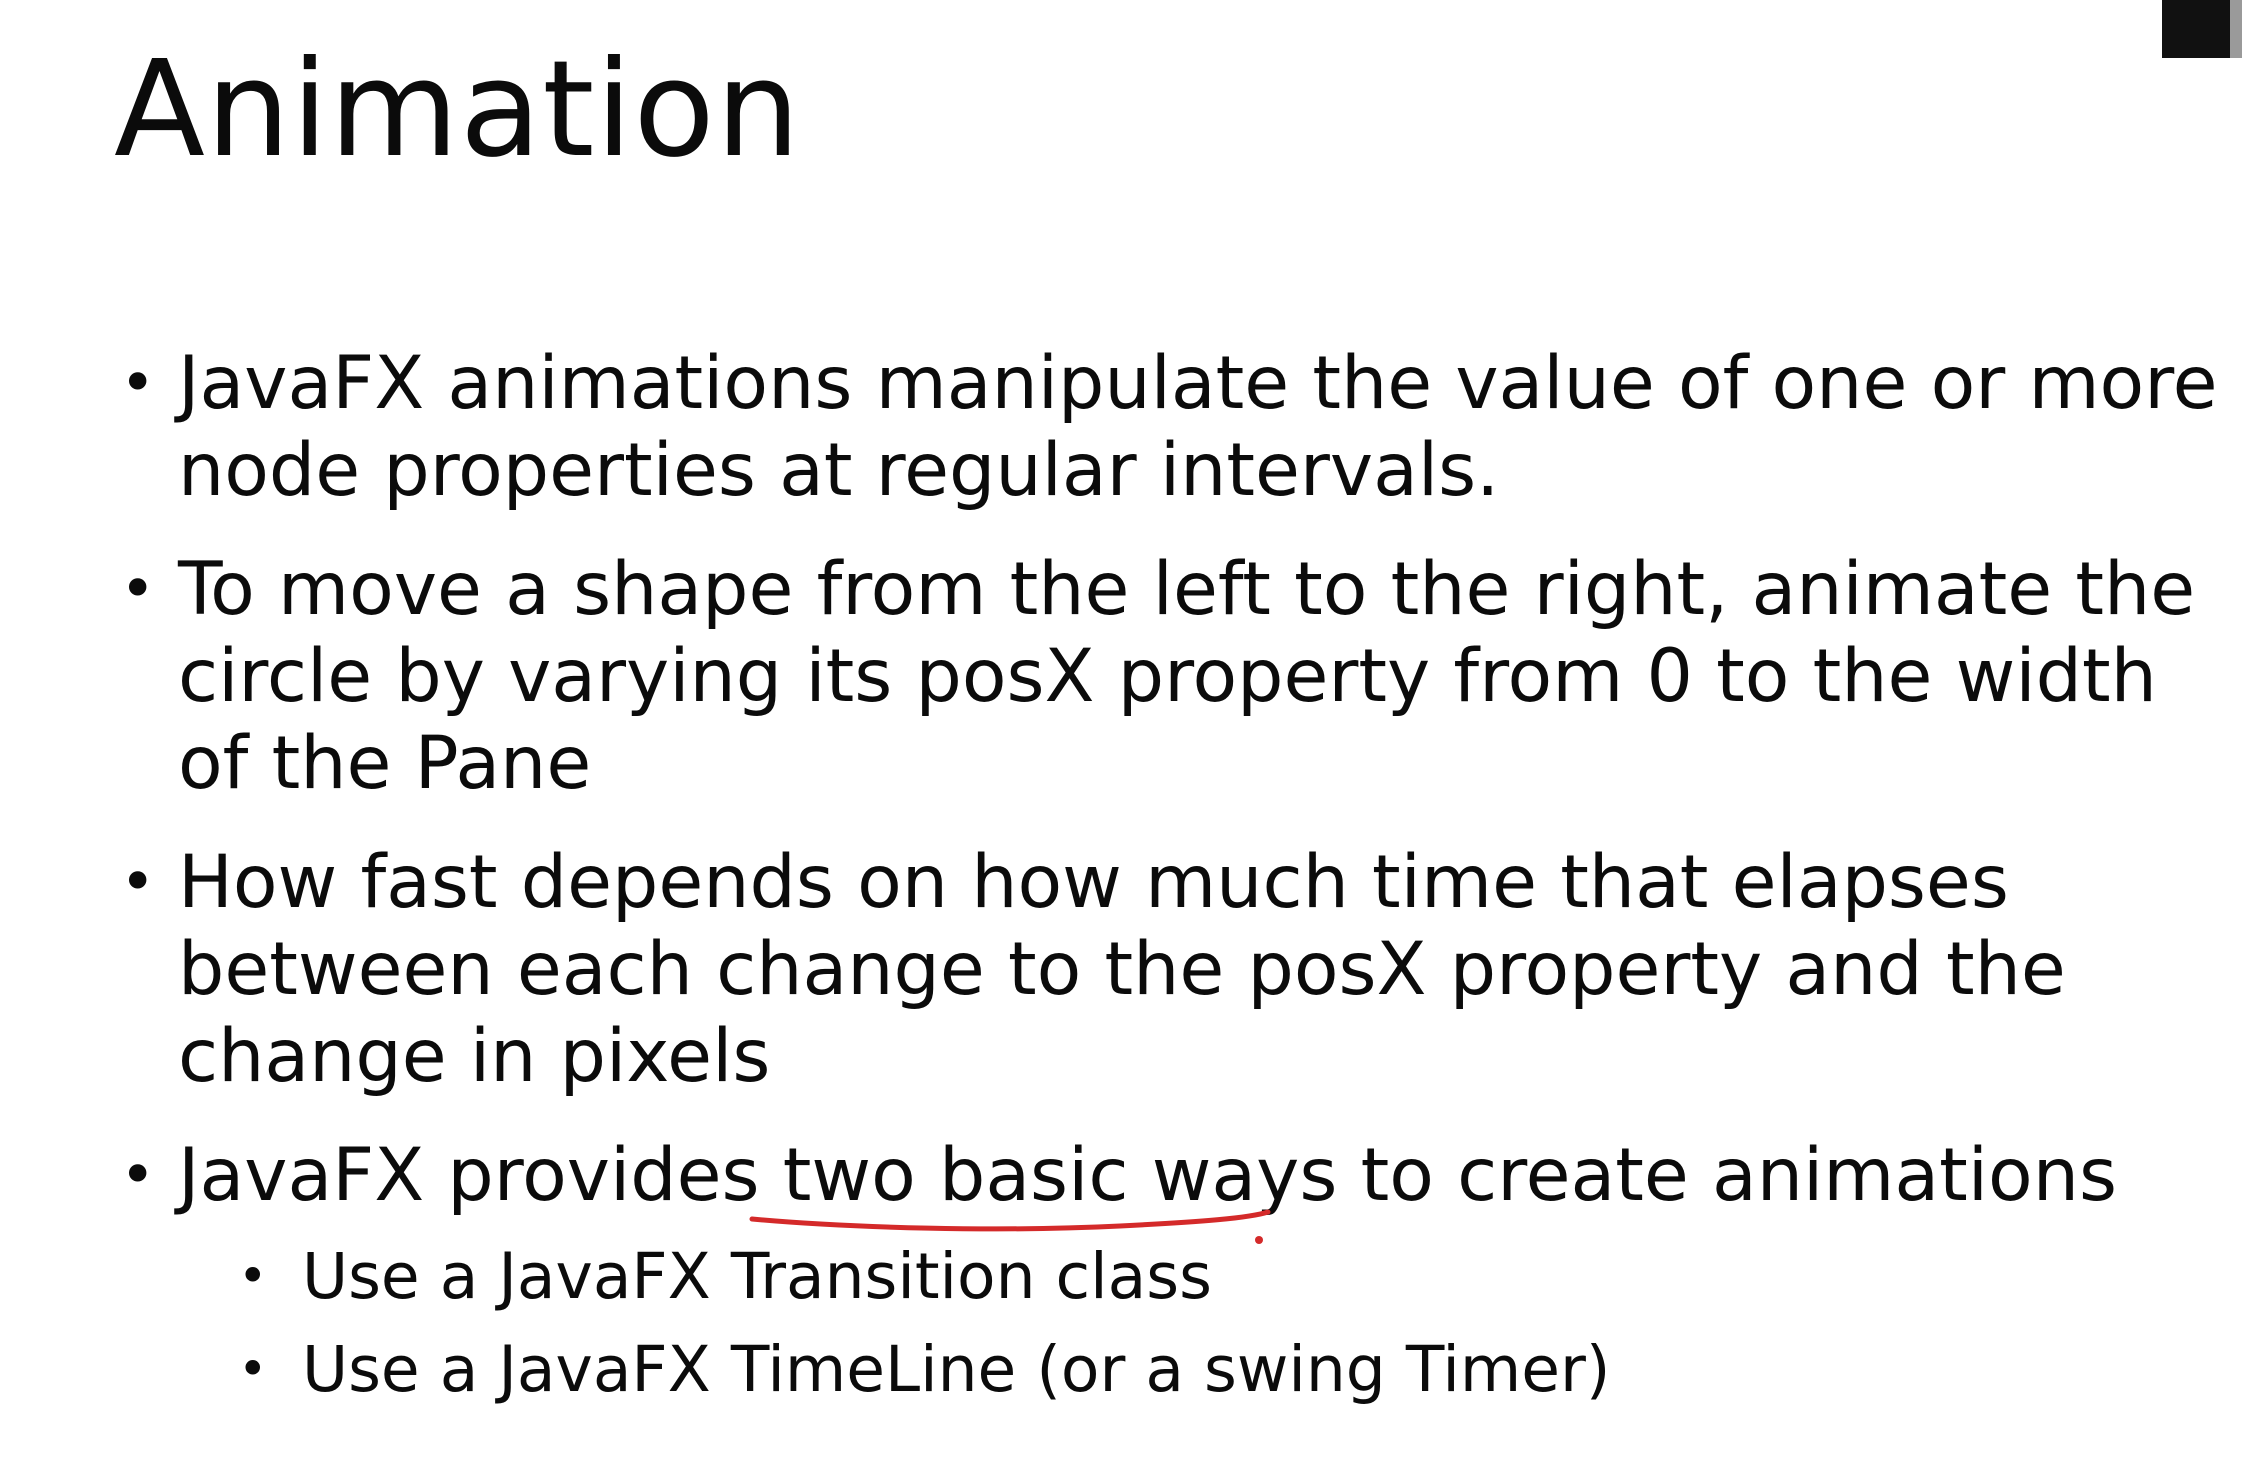 Image resolution: width=2242 pixels, height=1457 pixels. I want to click on webcam-thumbnail-edge, so click(2236, 29).